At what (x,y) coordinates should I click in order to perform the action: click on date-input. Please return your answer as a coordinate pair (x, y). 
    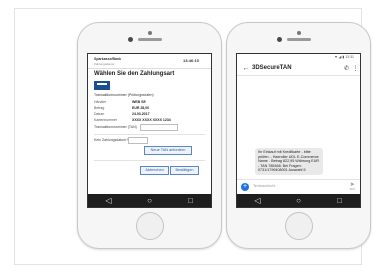
    Looking at the image, I should click on (138, 140).